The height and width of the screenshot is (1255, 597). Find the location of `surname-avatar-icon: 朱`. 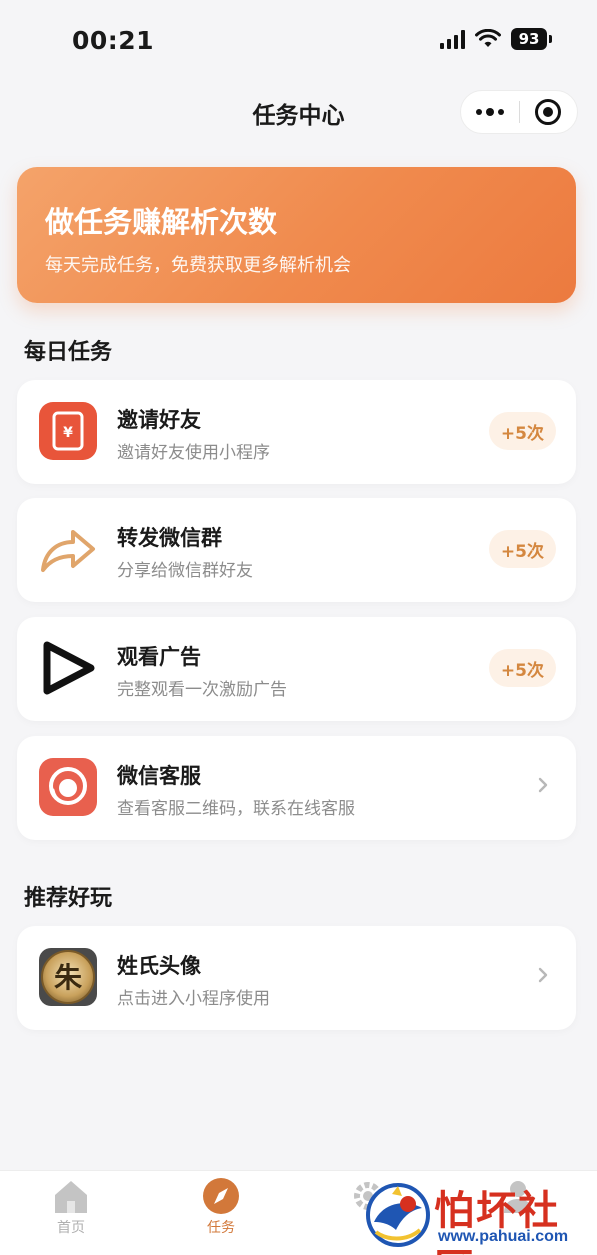

surname-avatar-icon: 朱 is located at coordinates (68, 977).